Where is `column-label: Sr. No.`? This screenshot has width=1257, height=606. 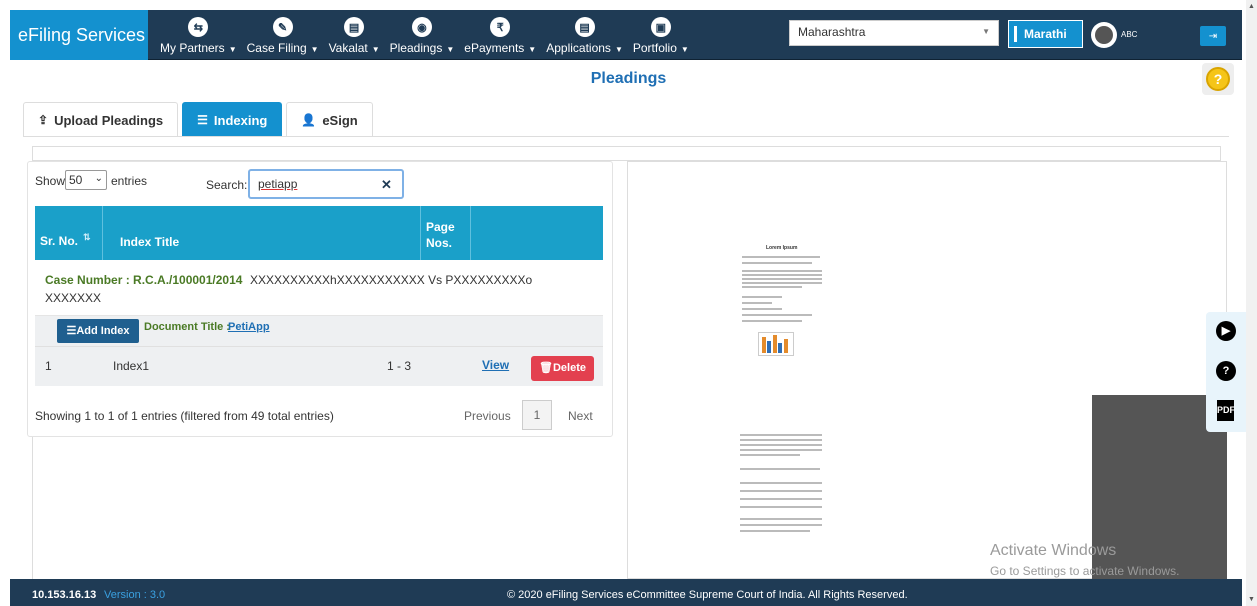 column-label: Sr. No. is located at coordinates (59, 241).